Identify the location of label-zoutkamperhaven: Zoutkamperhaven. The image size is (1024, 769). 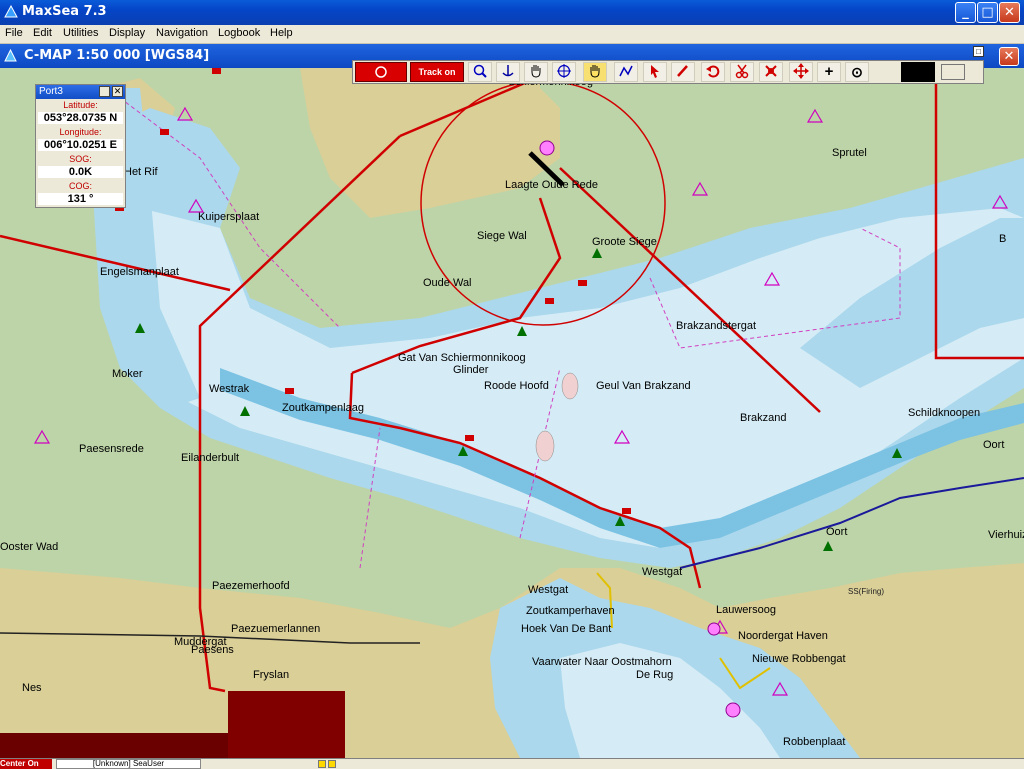
(570, 611).